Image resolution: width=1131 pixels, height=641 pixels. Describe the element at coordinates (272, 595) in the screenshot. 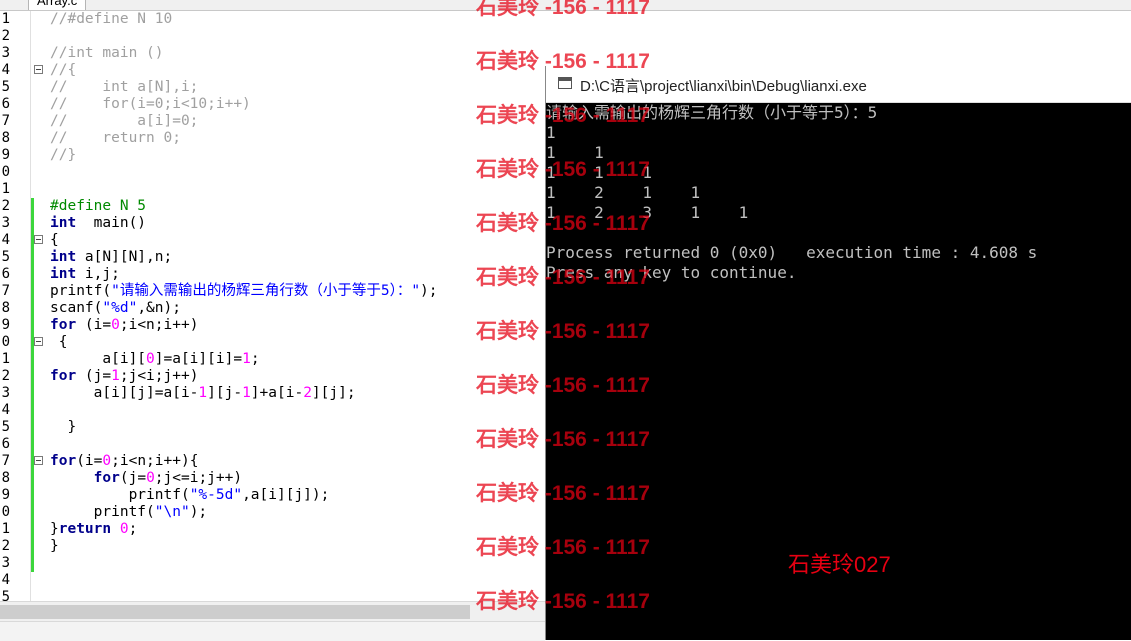

I see `code-line: 5` at that location.